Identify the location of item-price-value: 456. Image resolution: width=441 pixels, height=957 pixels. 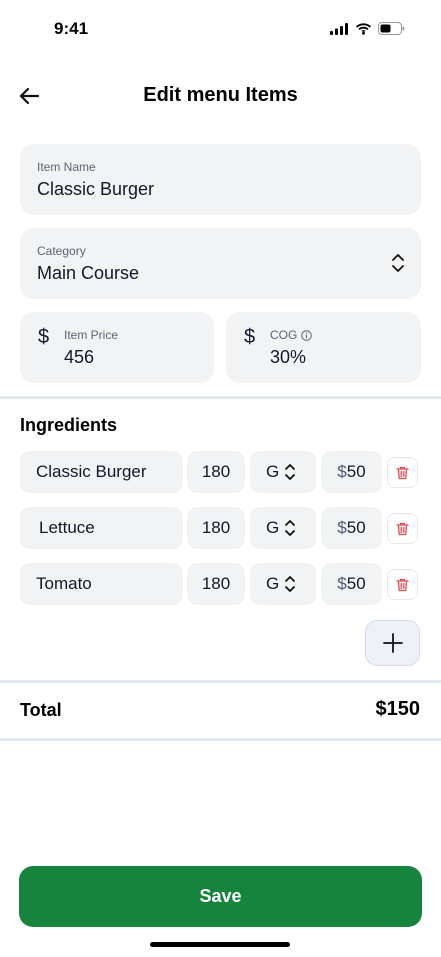
(79, 357).